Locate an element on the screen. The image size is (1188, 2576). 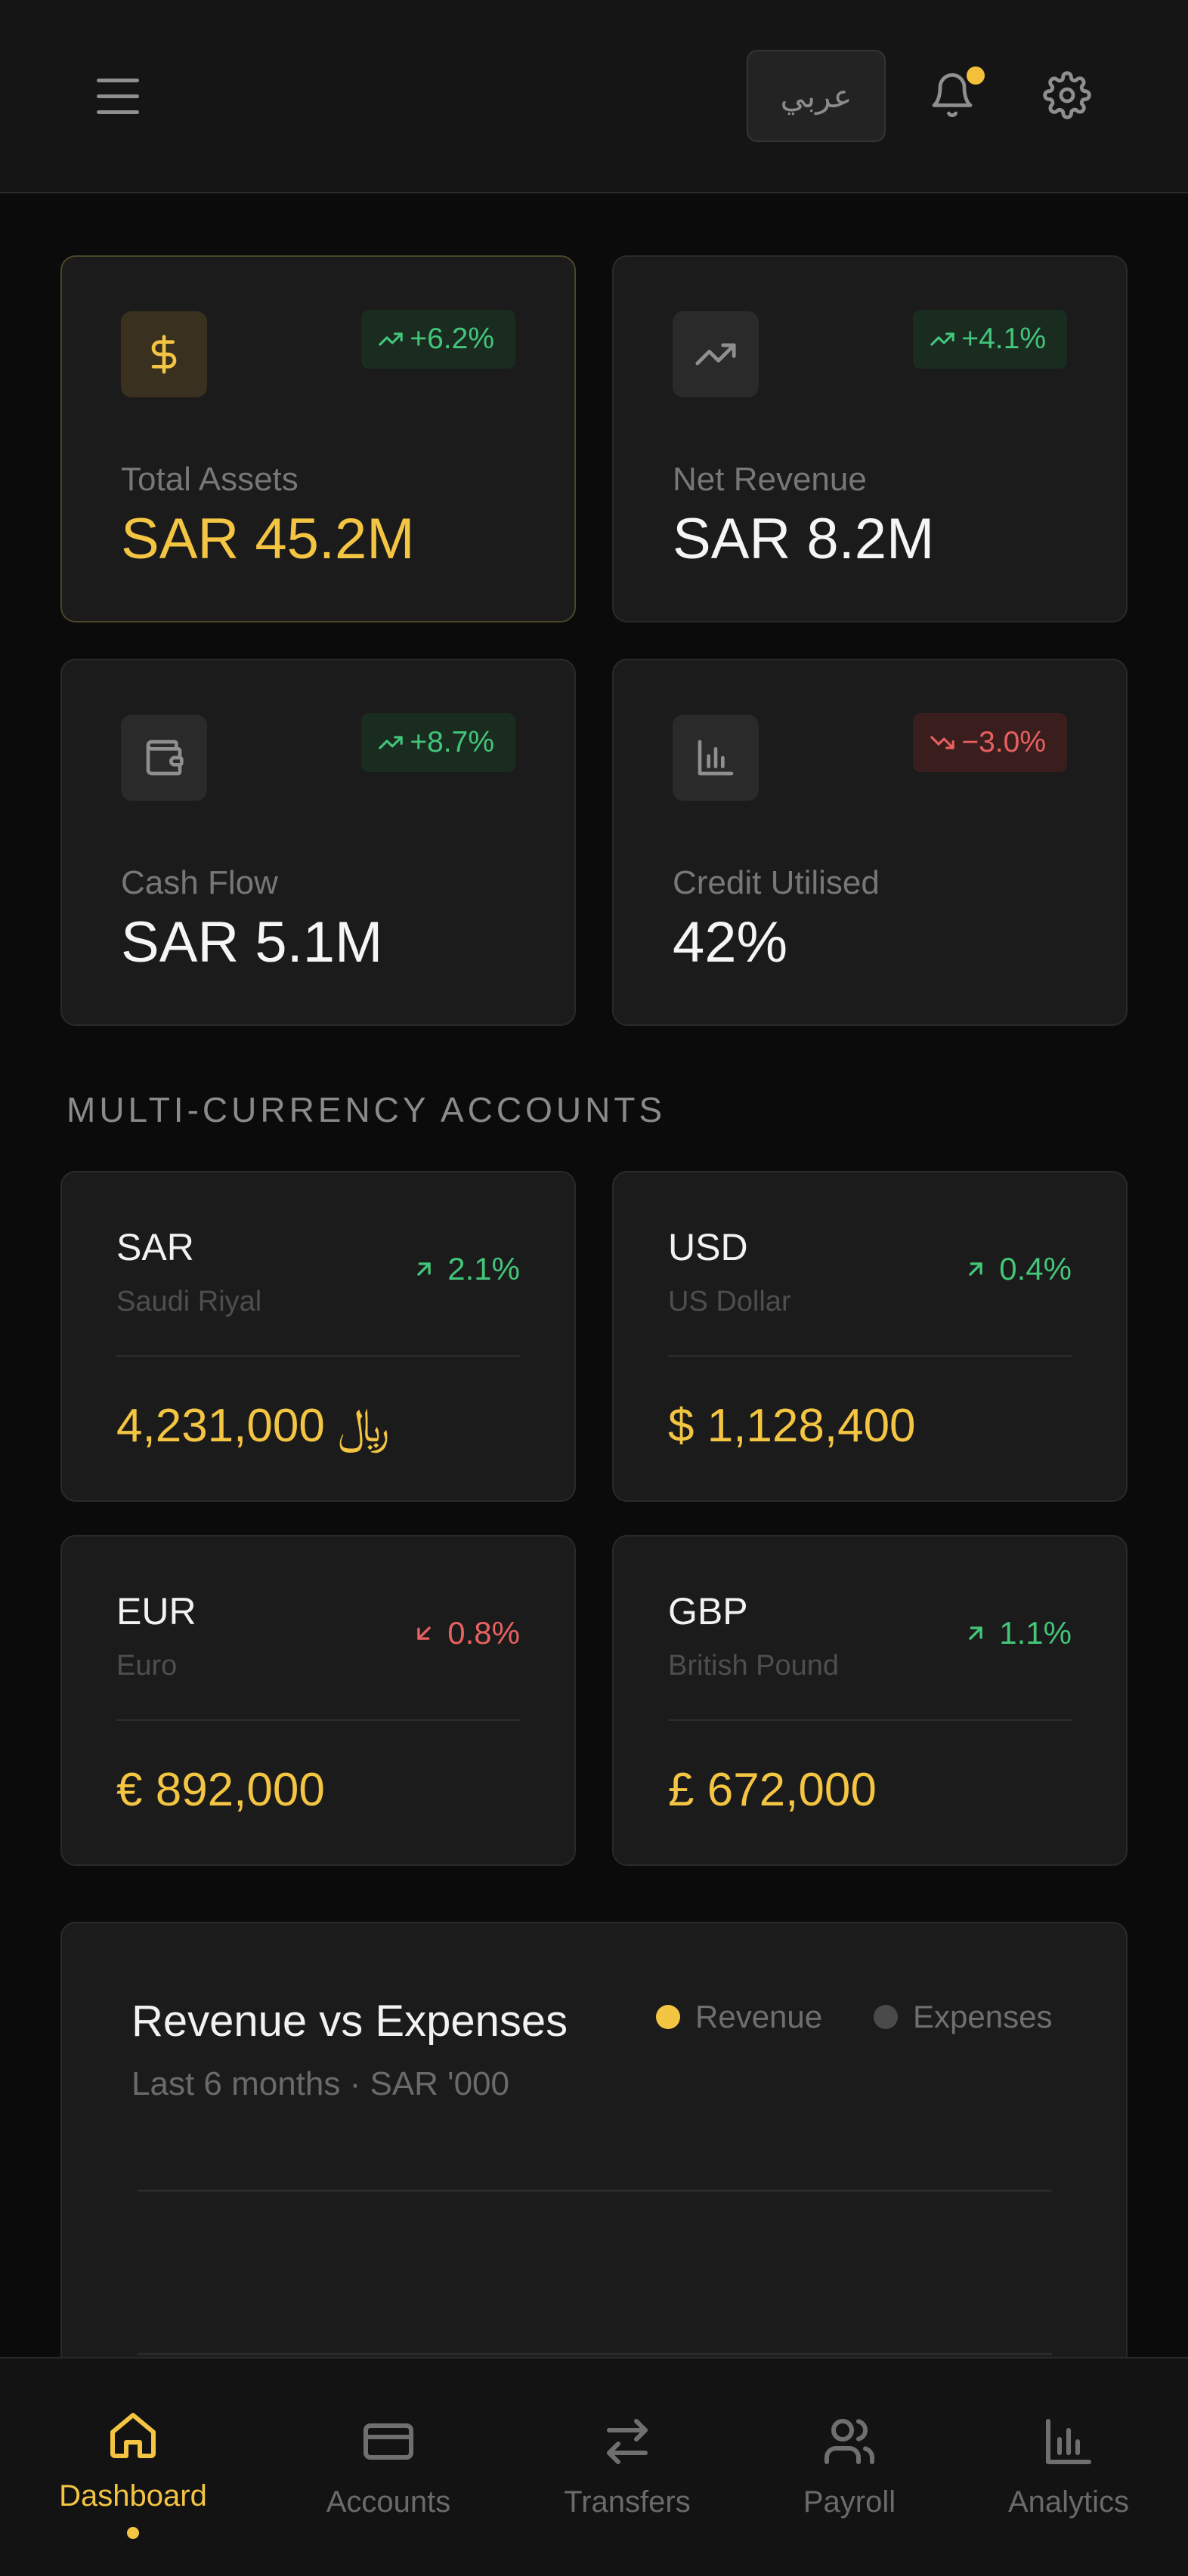
change-badge: −3.0% is located at coordinates (990, 742).